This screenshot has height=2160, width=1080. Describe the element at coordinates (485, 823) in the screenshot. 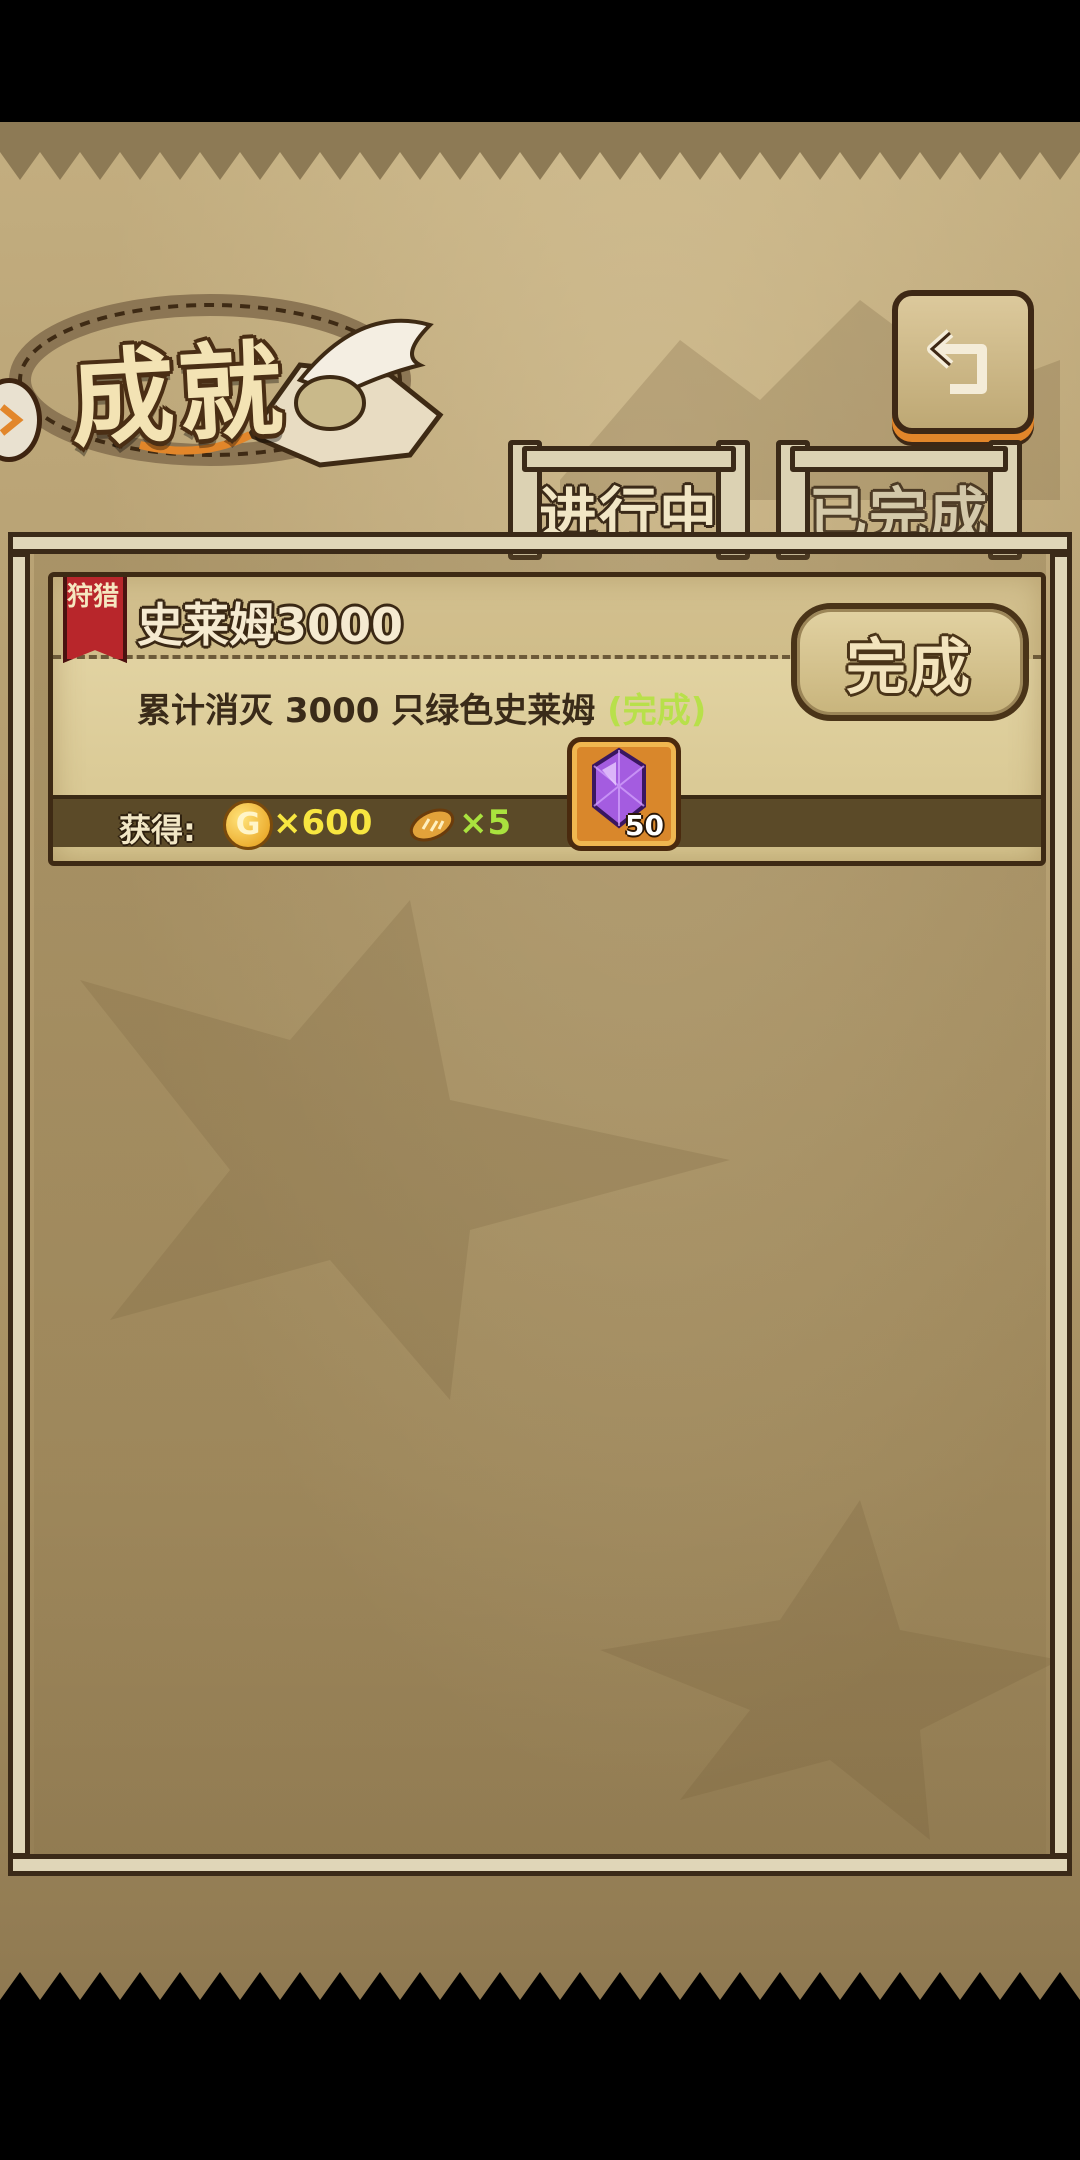

I see `bread-reward-amount: ×5` at that location.